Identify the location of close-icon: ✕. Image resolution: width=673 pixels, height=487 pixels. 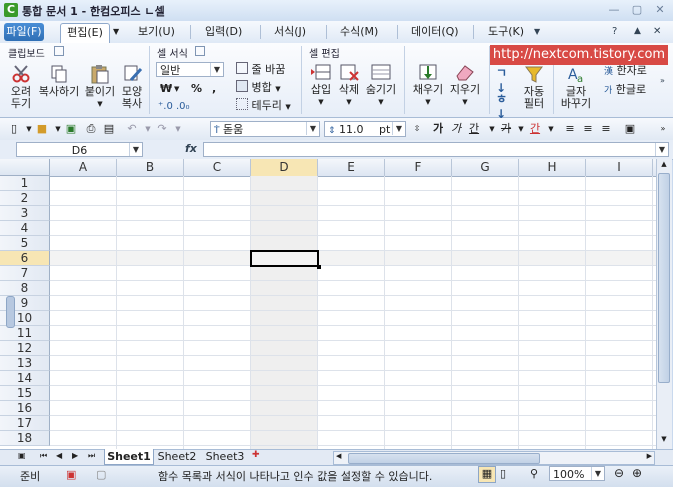
(660, 10).